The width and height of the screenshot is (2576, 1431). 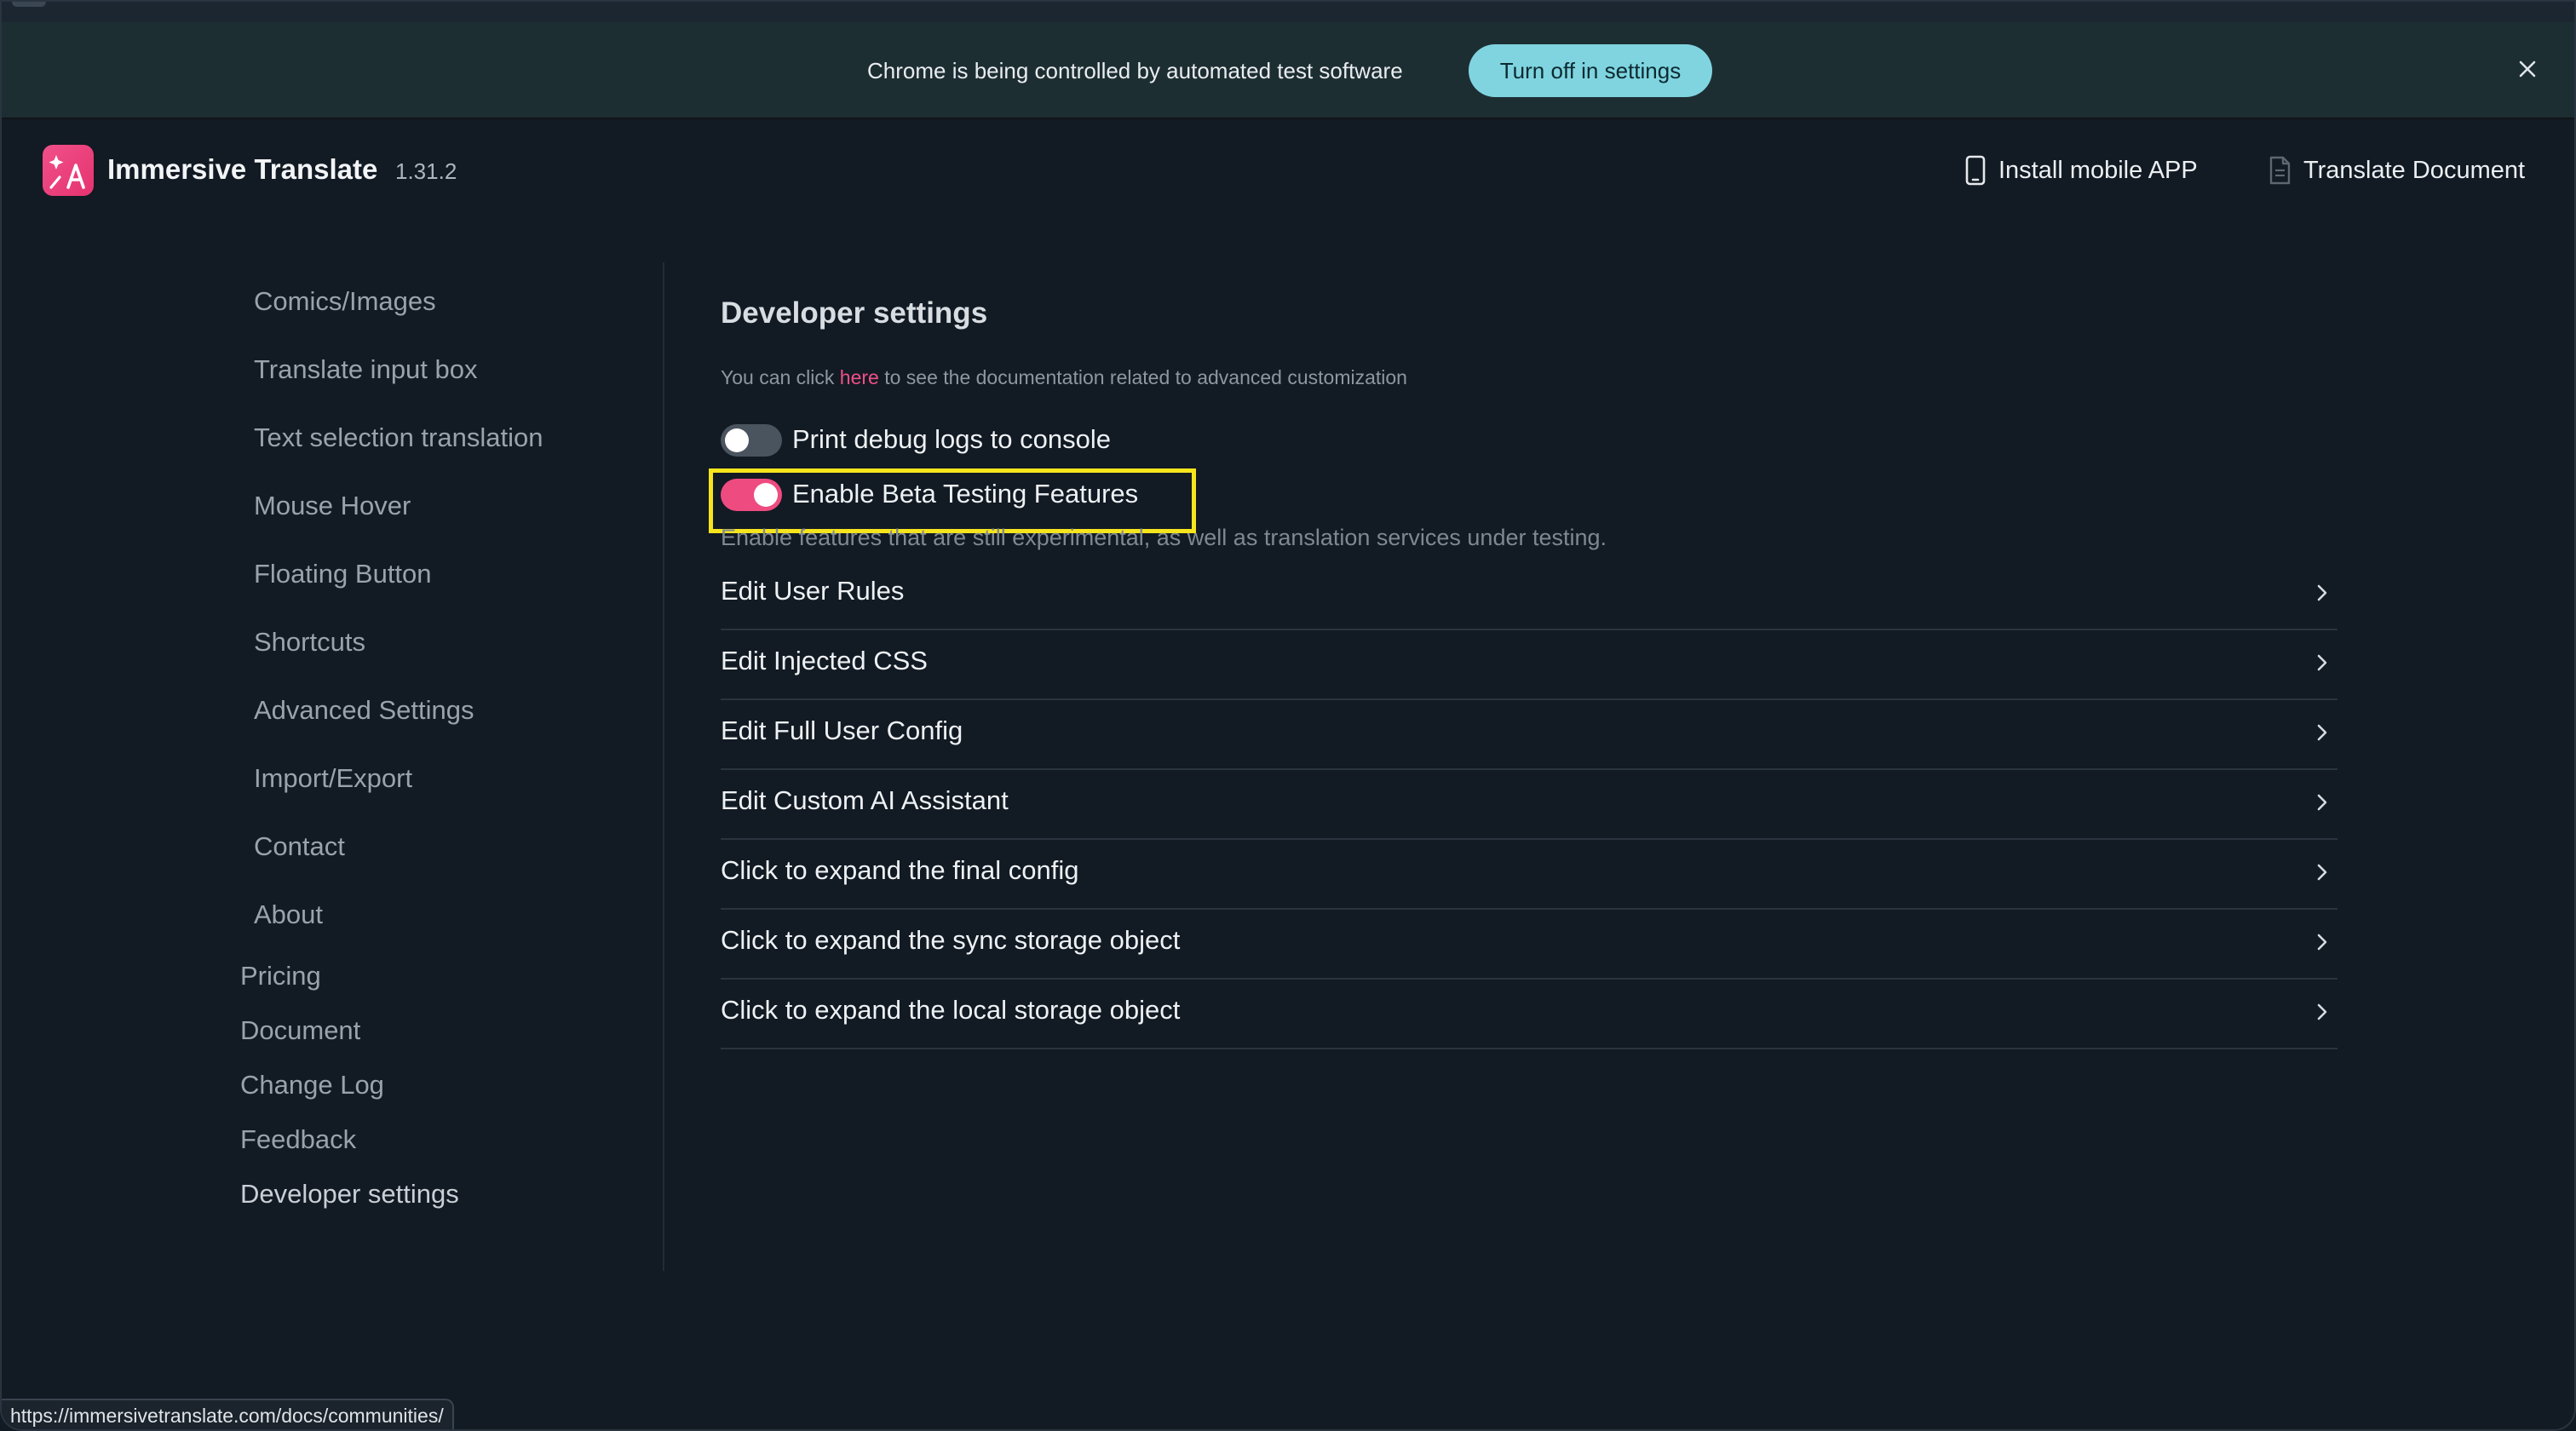 I want to click on doc-hint-prefix: You can click, so click(x=781, y=377).